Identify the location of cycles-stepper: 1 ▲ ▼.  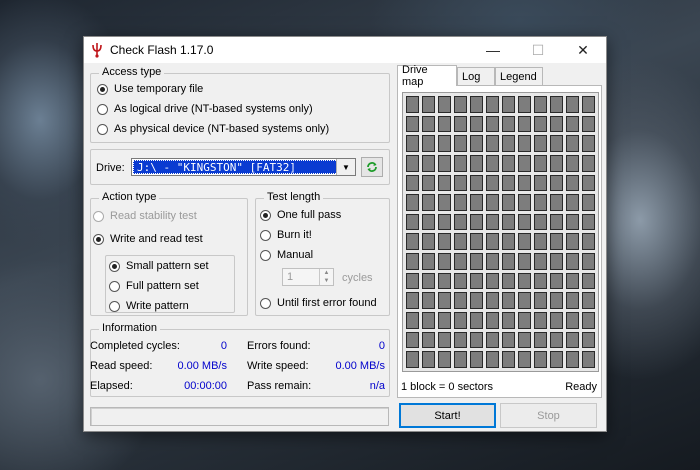
(308, 277).